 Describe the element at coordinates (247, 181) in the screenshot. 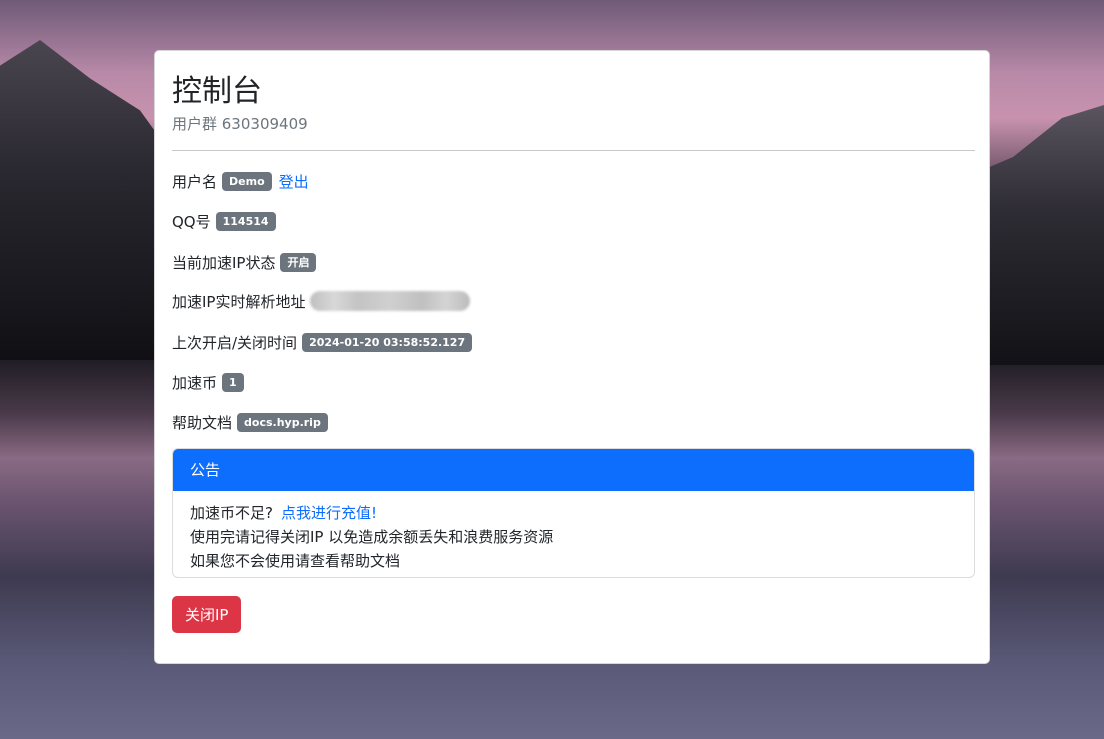

I see `username-badge: Demo` at that location.